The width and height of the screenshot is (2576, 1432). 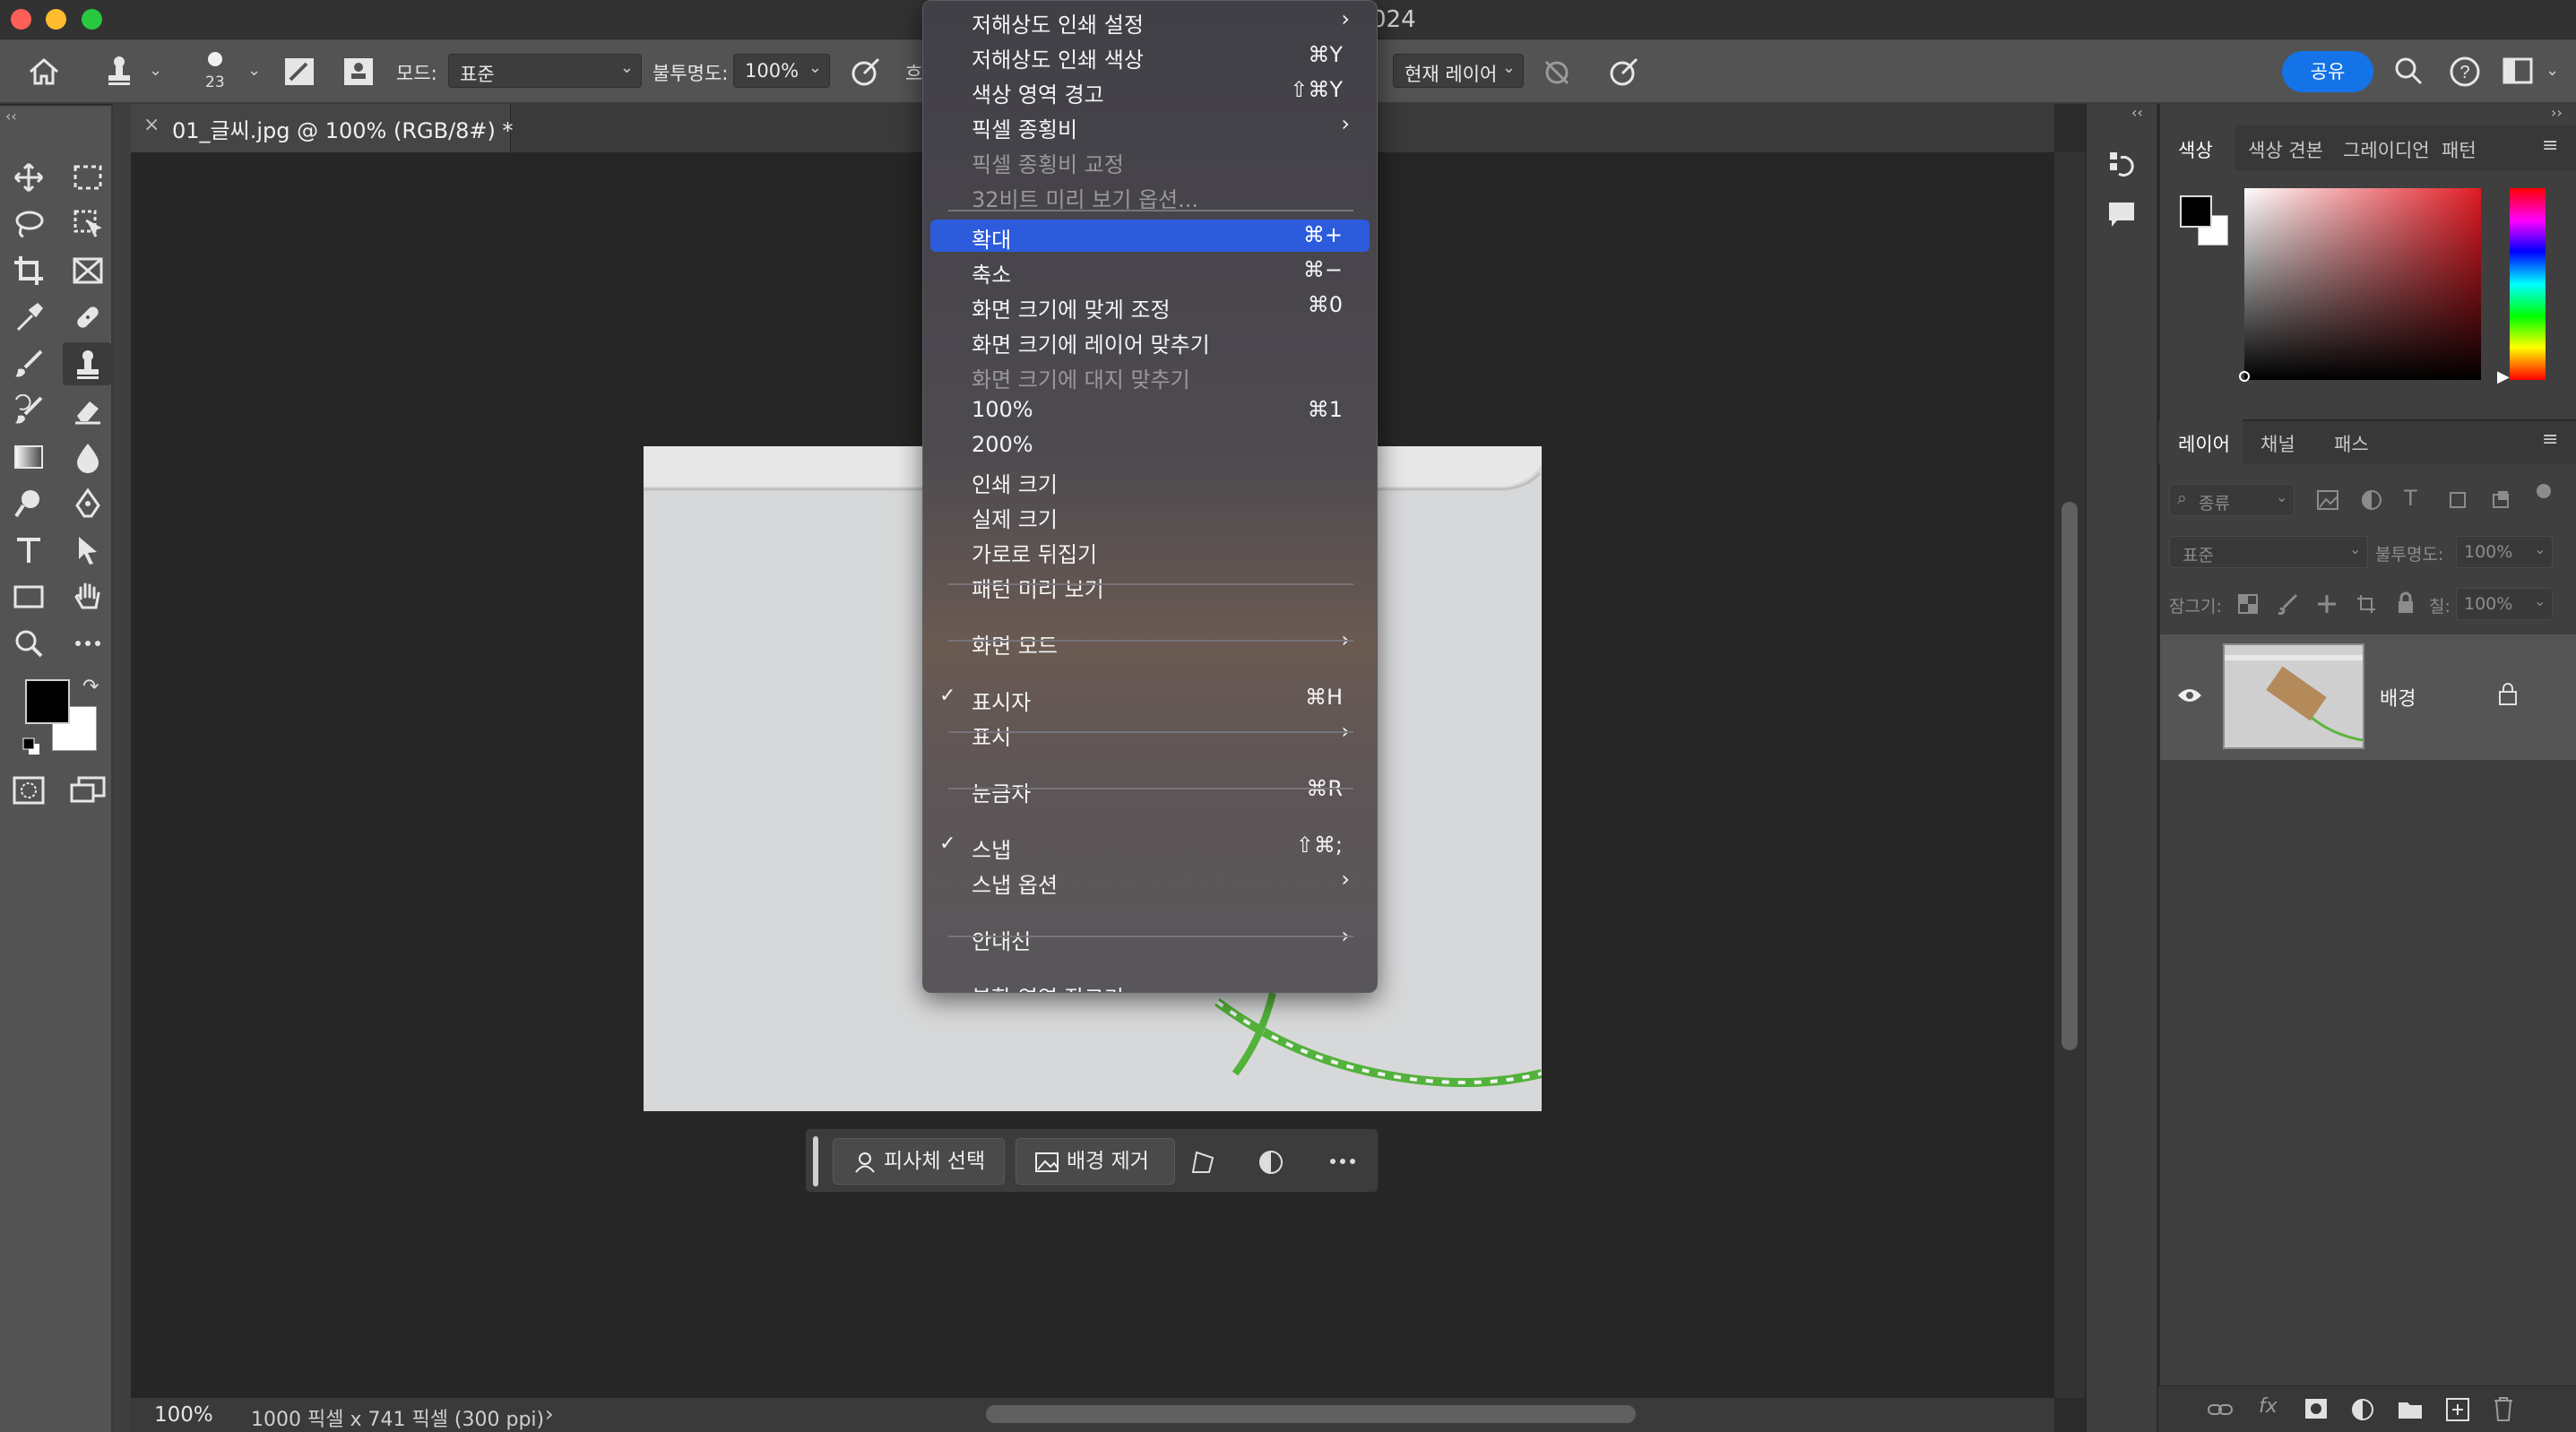 What do you see at coordinates (88, 503) in the screenshot?
I see `pen-tool-icon` at bounding box center [88, 503].